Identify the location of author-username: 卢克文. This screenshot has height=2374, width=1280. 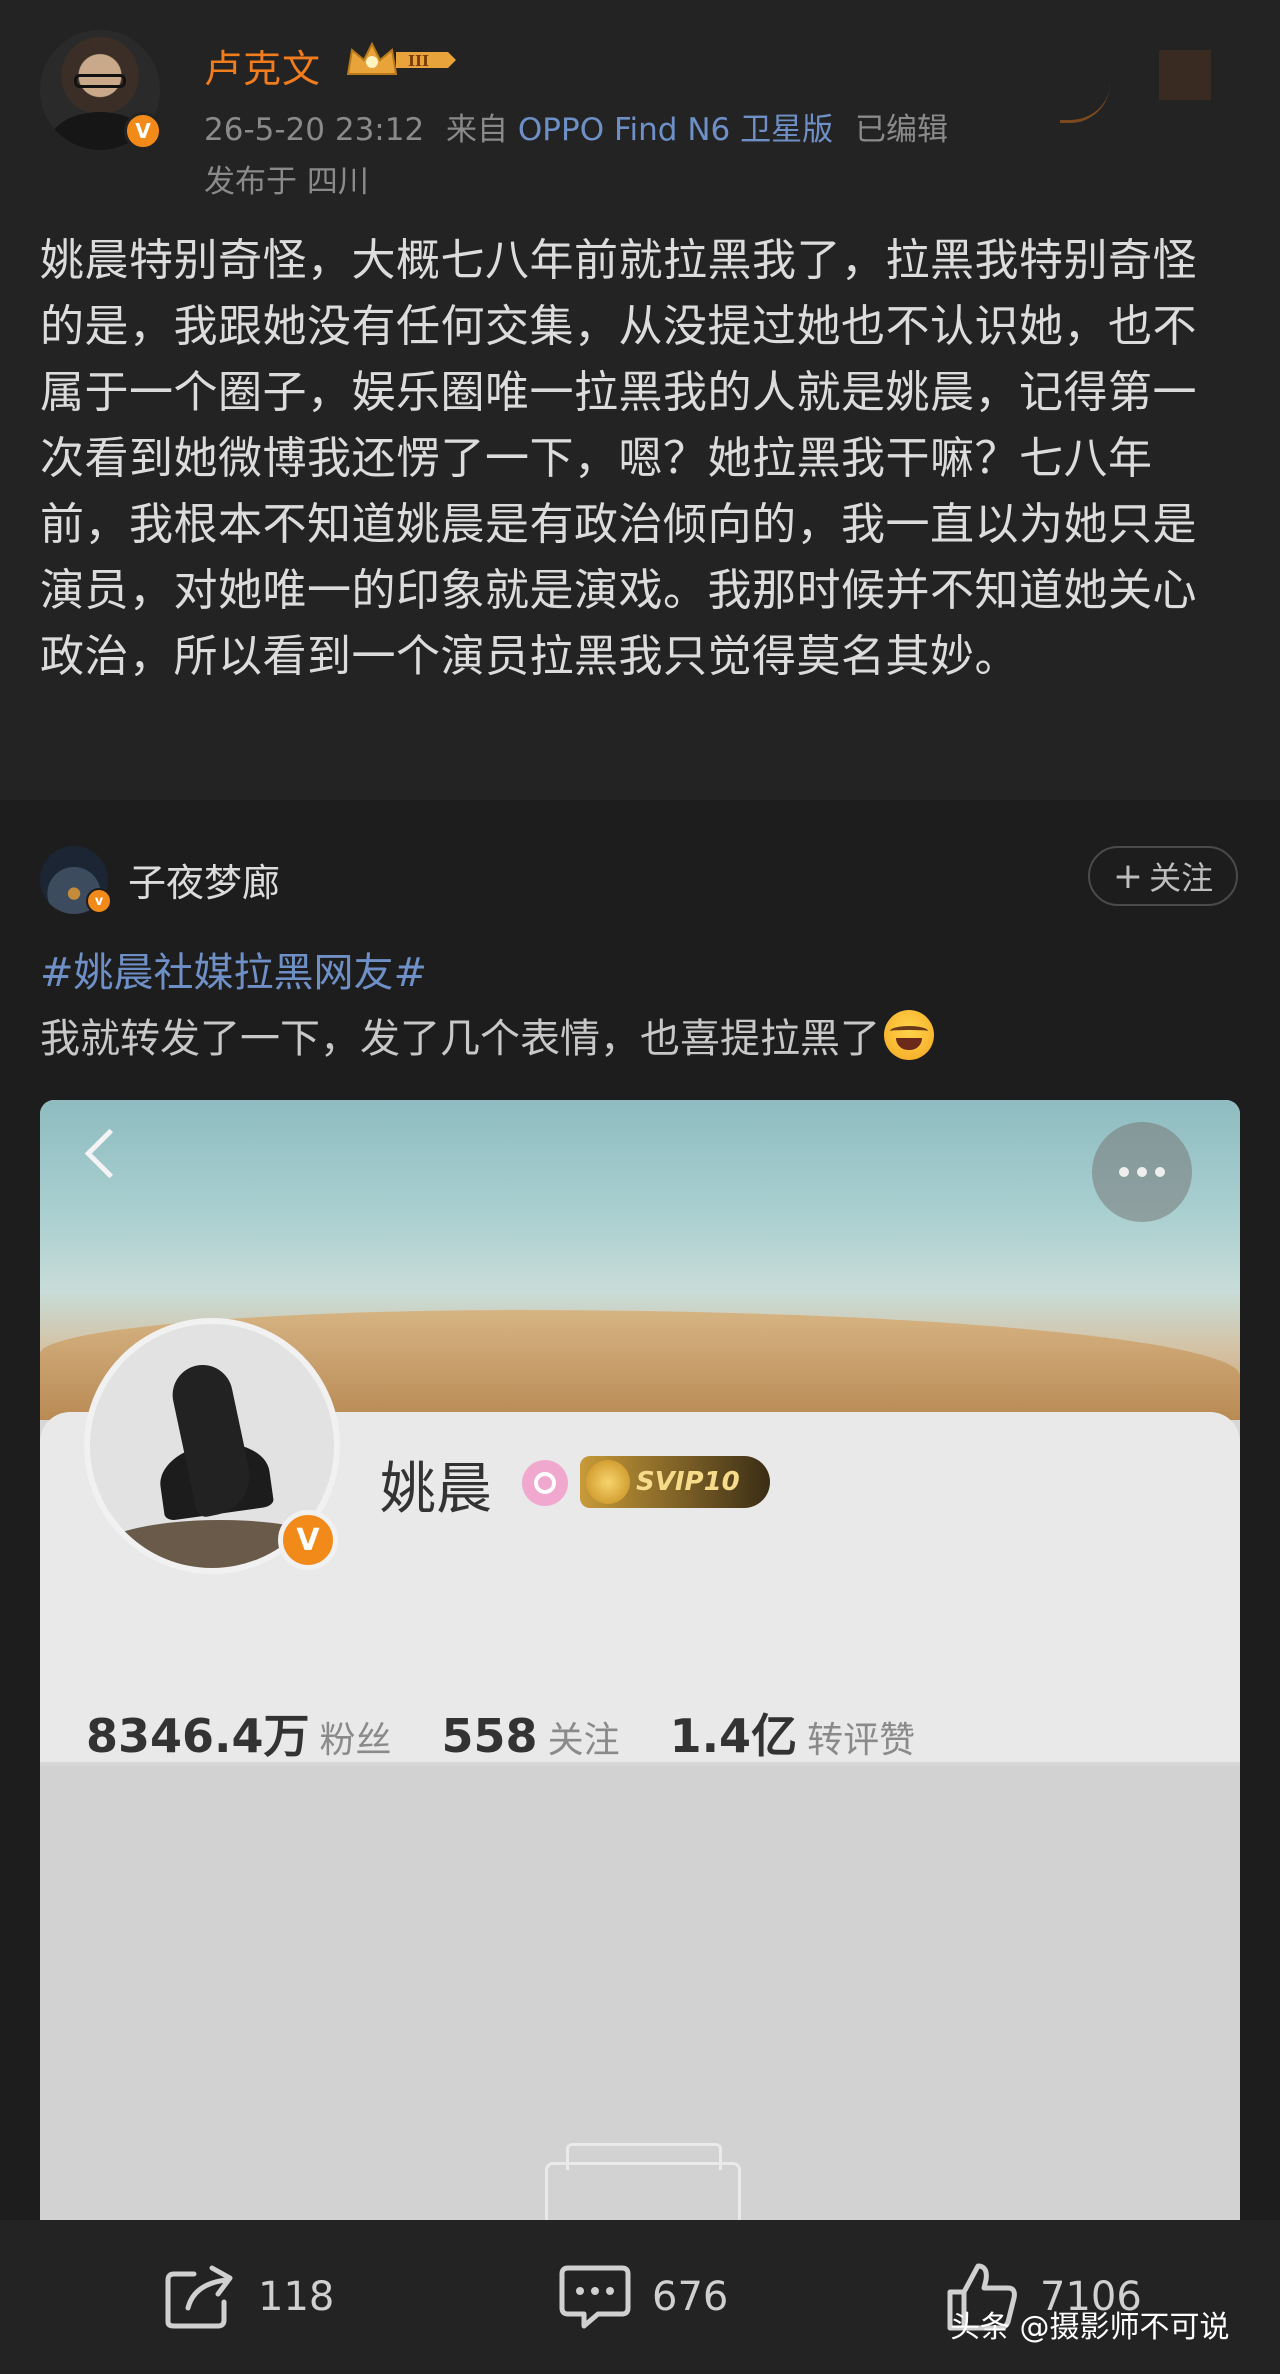
(262, 65).